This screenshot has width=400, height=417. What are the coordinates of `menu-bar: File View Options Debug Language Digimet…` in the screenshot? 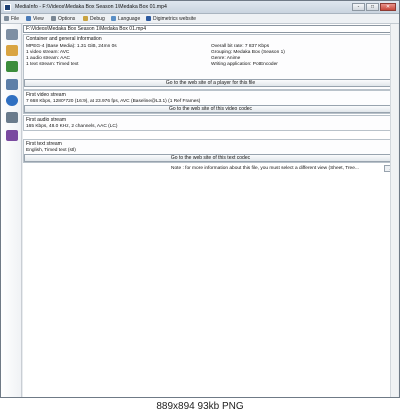 It's located at (200, 19).